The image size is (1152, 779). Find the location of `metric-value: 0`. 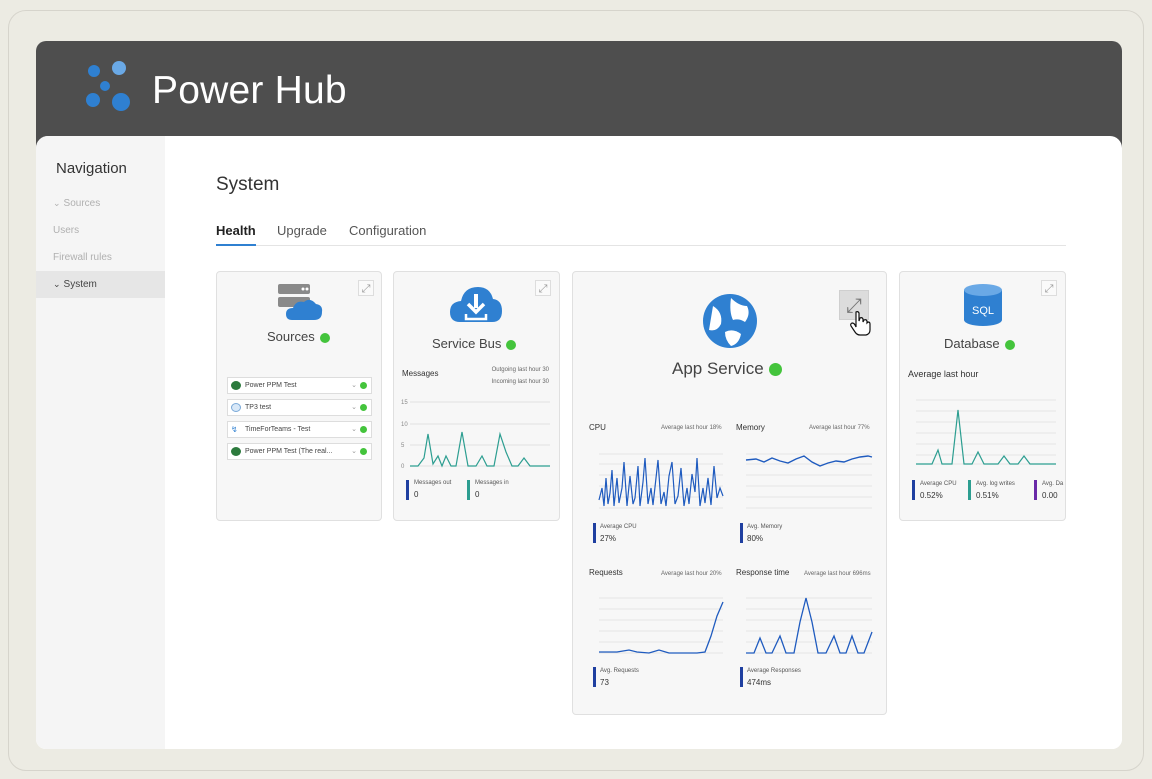

metric-value: 0 is located at coordinates (477, 494).